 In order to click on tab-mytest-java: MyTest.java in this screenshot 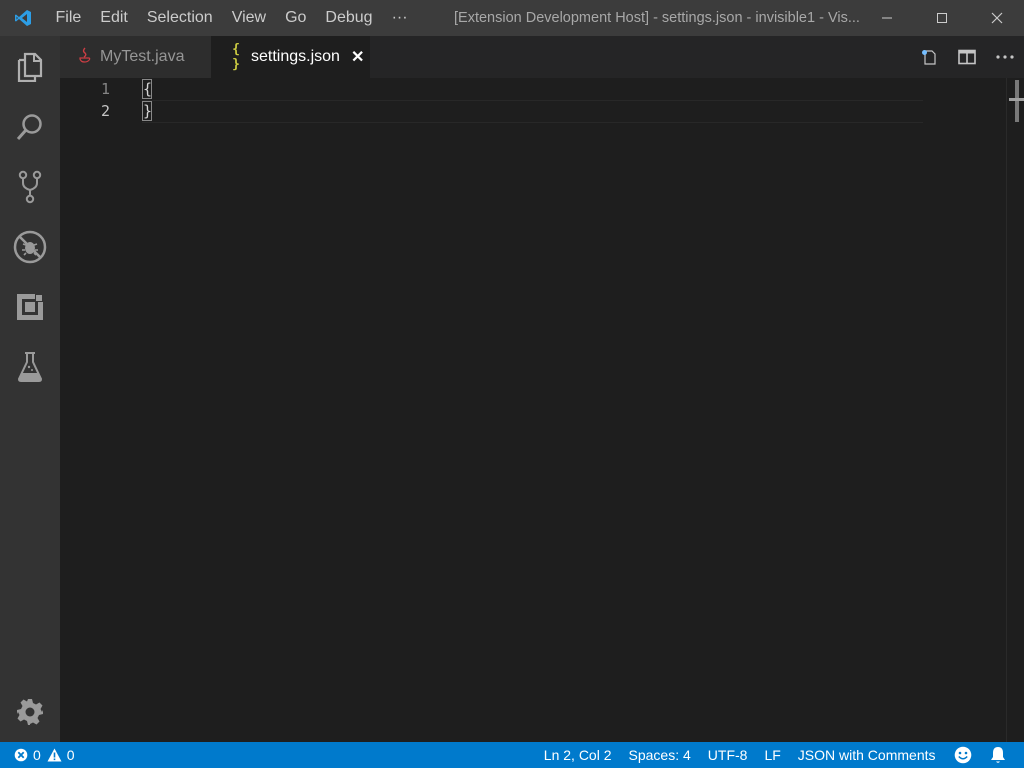, I will do `click(135, 57)`.